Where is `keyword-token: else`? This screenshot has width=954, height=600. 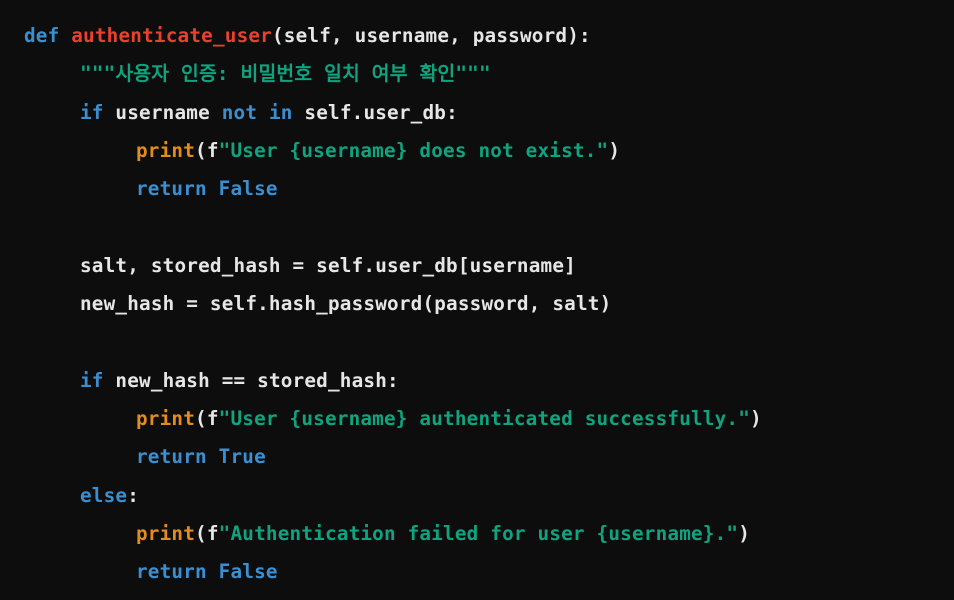
keyword-token: else is located at coordinates (104, 495).